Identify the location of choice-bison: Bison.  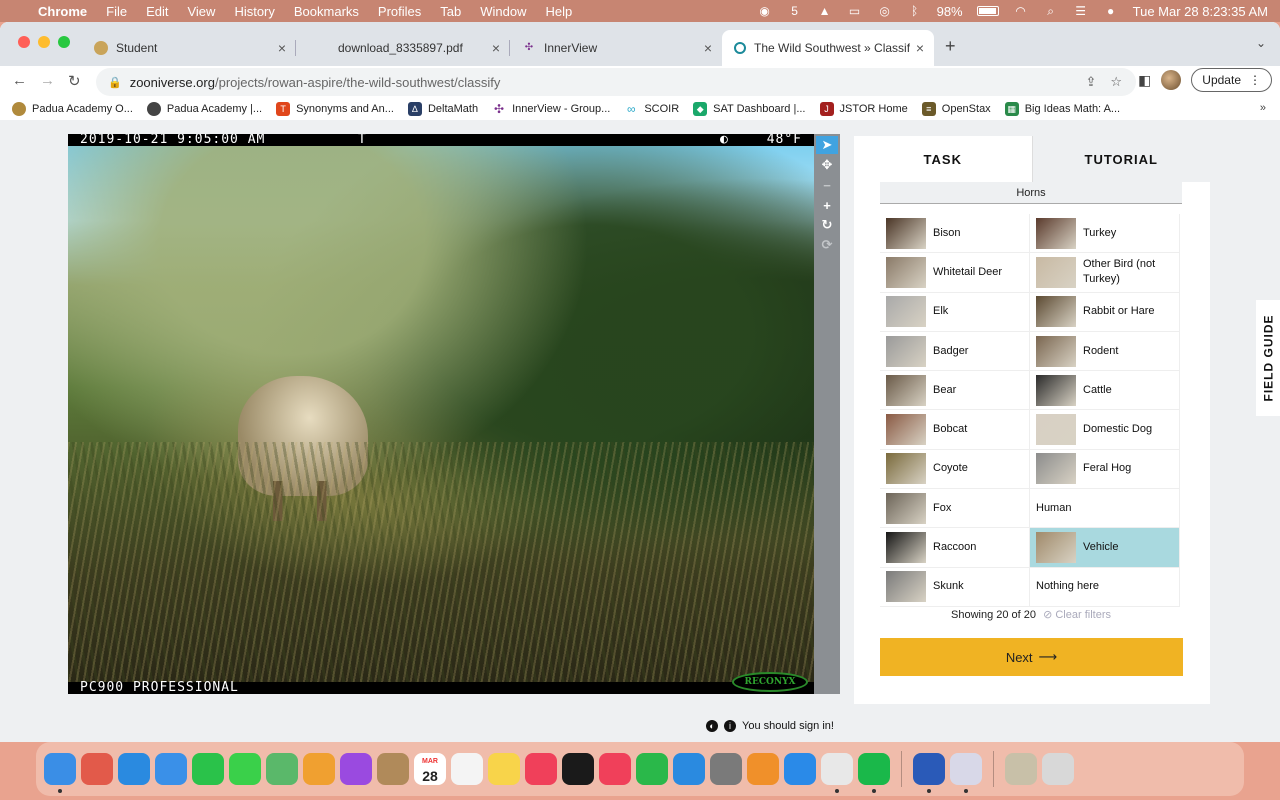
(955, 234).